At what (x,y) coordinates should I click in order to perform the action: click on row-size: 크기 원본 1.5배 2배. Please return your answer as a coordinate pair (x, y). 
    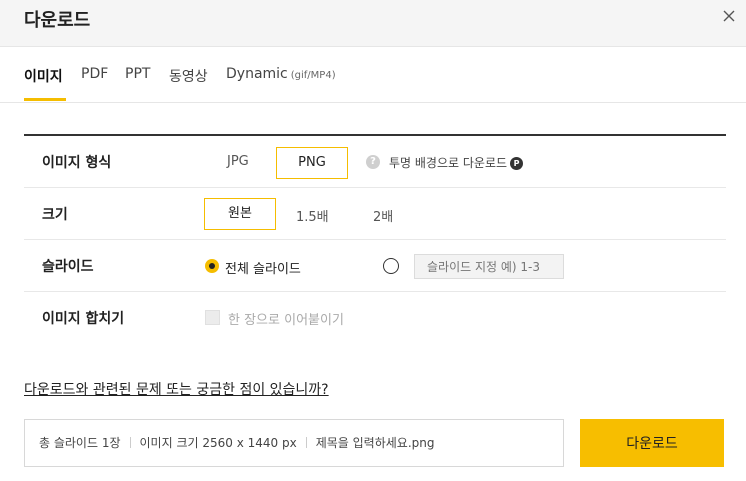
    Looking at the image, I should click on (375, 214).